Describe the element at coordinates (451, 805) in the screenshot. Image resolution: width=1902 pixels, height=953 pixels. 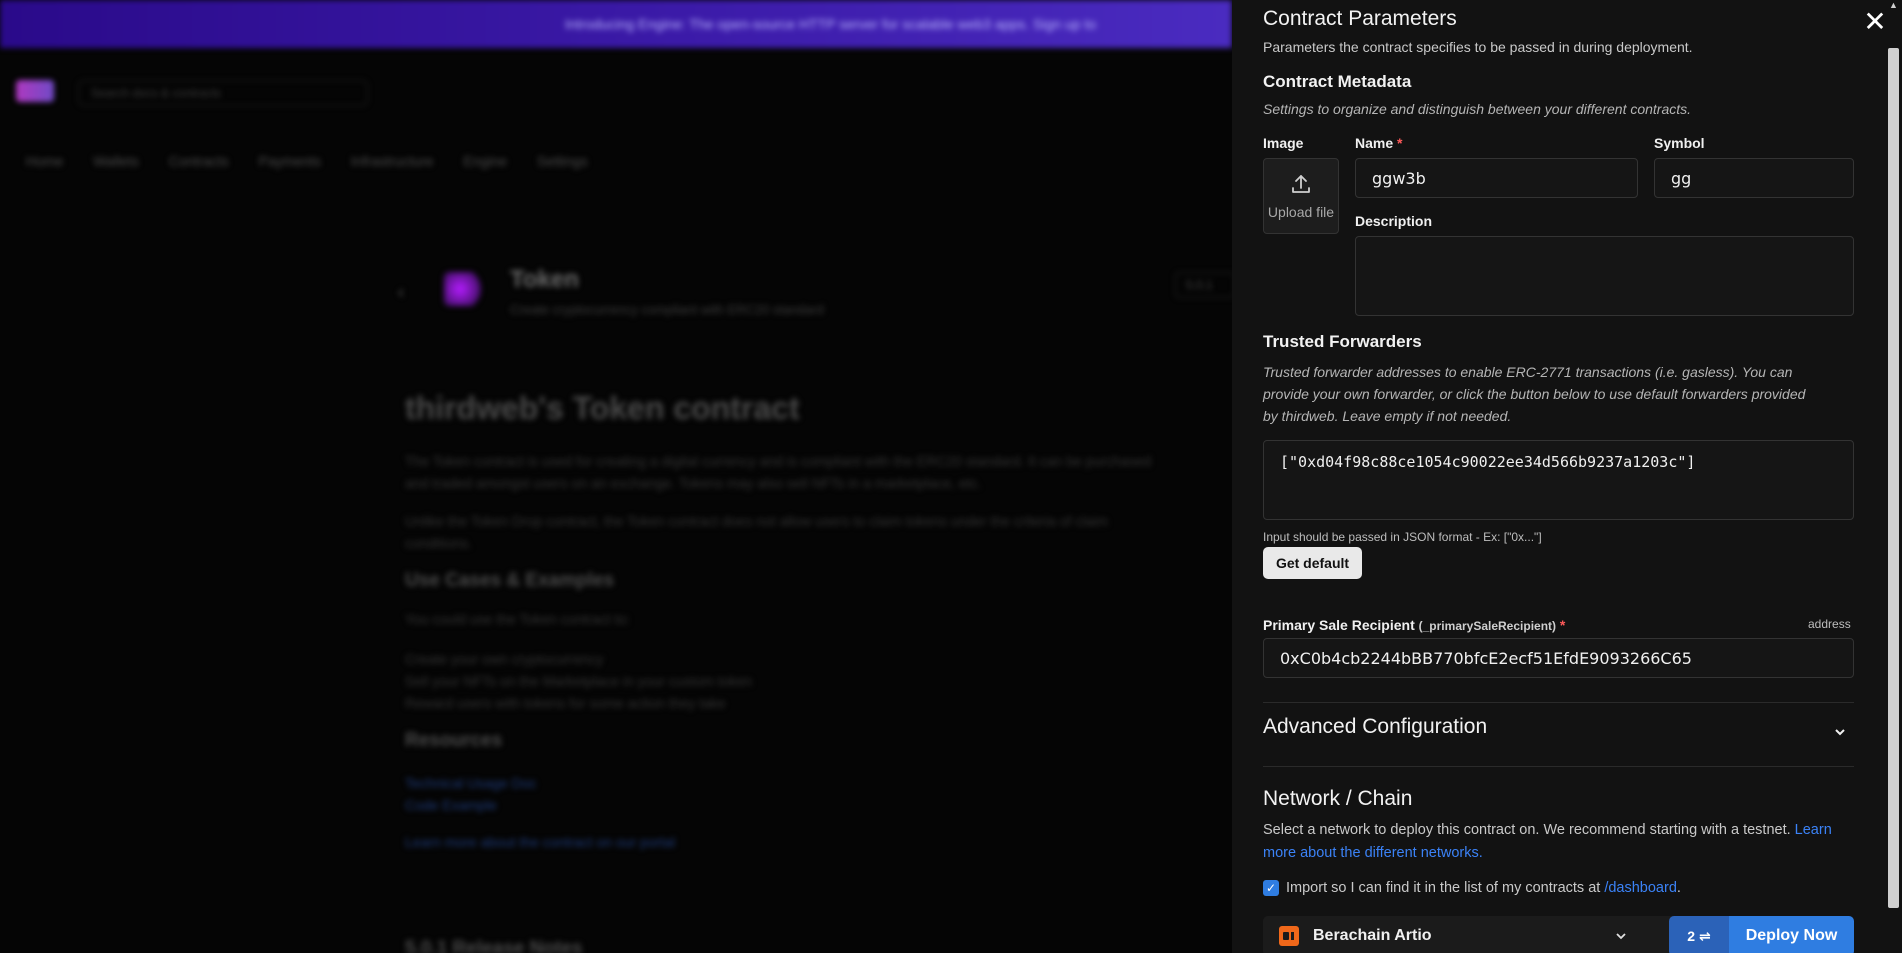
I see `resource-link: Code Example` at that location.